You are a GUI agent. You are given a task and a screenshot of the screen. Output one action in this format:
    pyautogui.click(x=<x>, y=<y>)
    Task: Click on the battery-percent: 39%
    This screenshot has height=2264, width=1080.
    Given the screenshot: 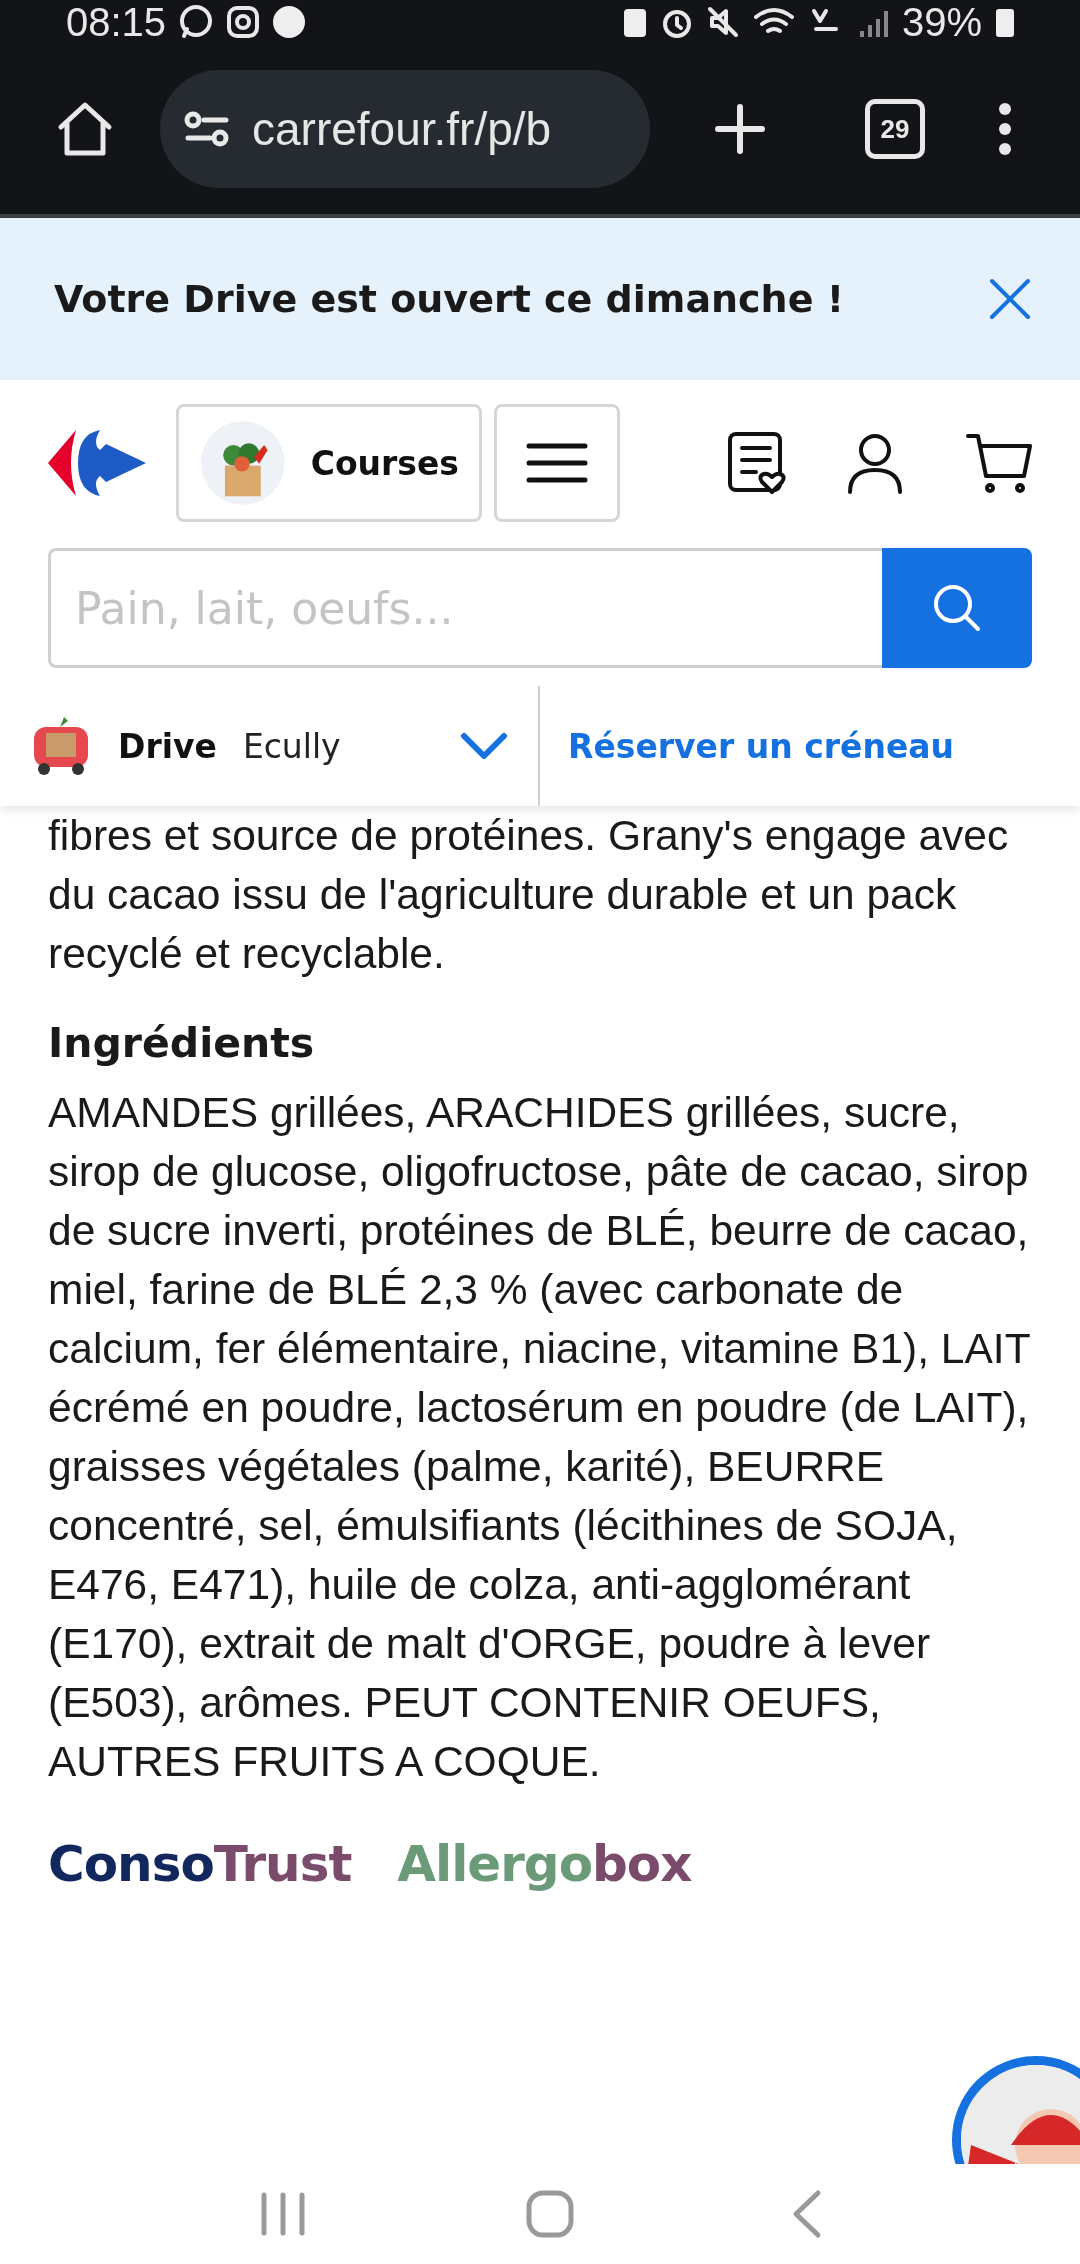 What is the action you would take?
    pyautogui.click(x=941, y=22)
    